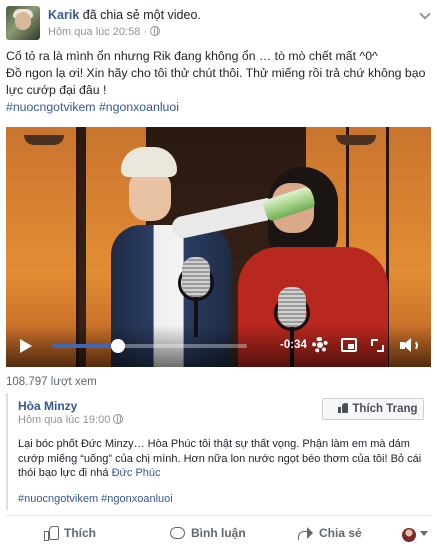 This screenshot has width=437, height=549. What do you see at coordinates (424, 533) in the screenshot?
I see `actor-selector-chevron-icon` at bounding box center [424, 533].